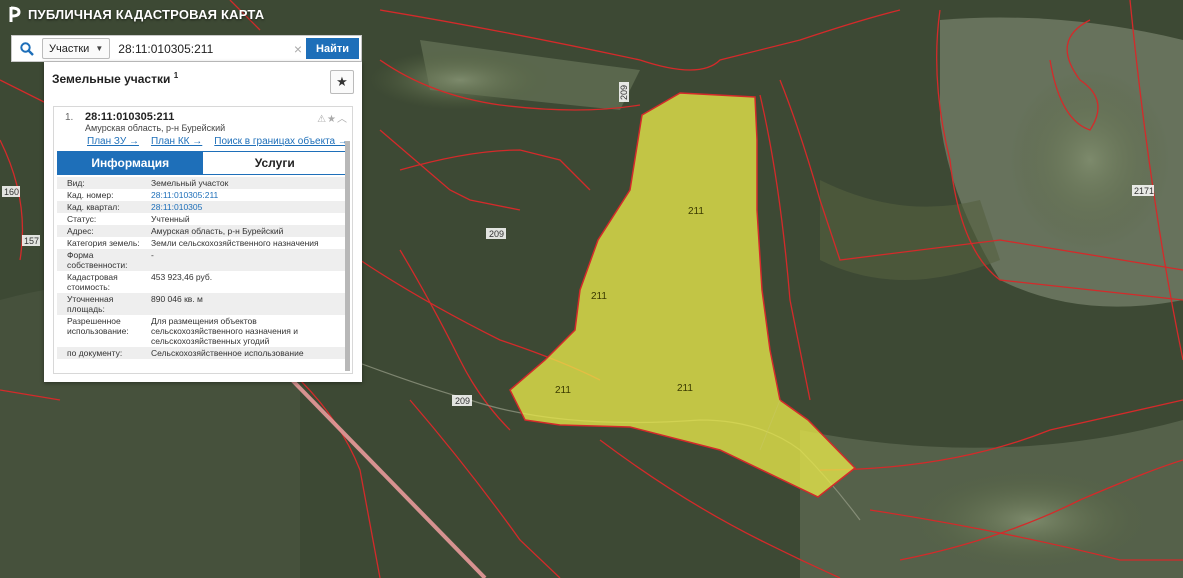 This screenshot has height=578, width=1183. I want to click on info-row: Кад. квартал: 28:11:010305, so click(202, 207).